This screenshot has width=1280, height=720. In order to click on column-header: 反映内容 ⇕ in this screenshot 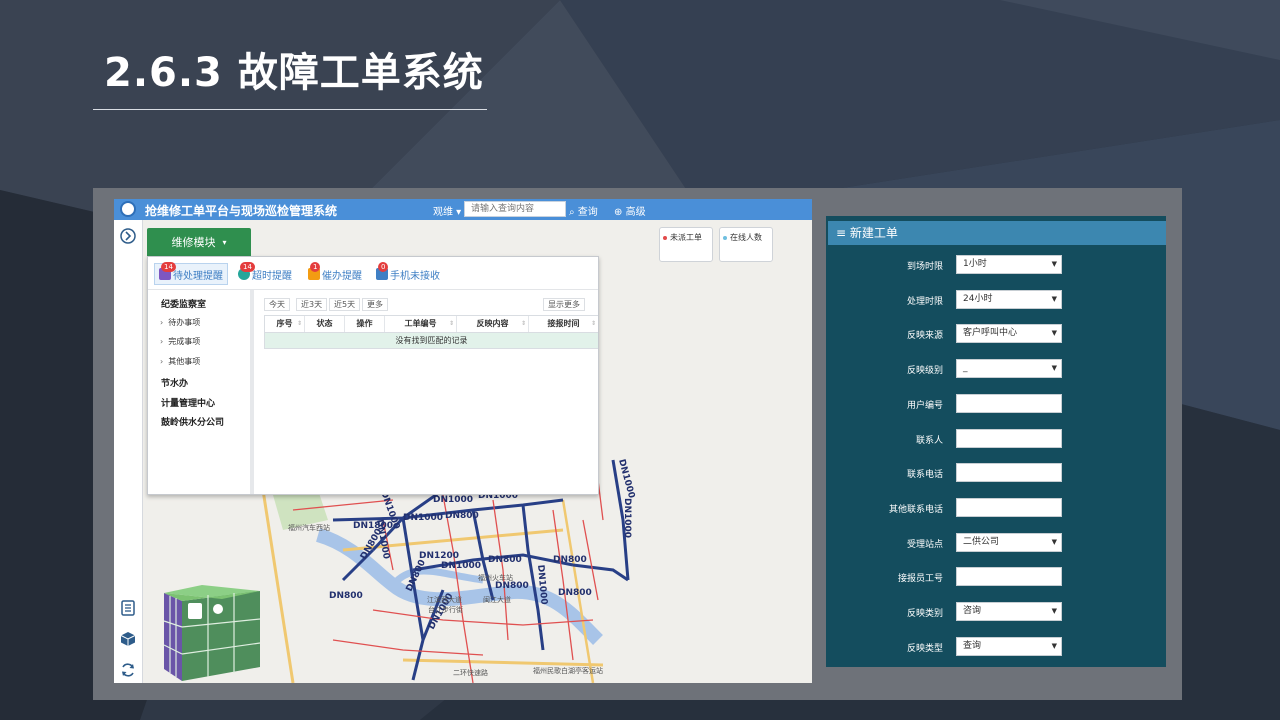, I will do `click(493, 324)`.